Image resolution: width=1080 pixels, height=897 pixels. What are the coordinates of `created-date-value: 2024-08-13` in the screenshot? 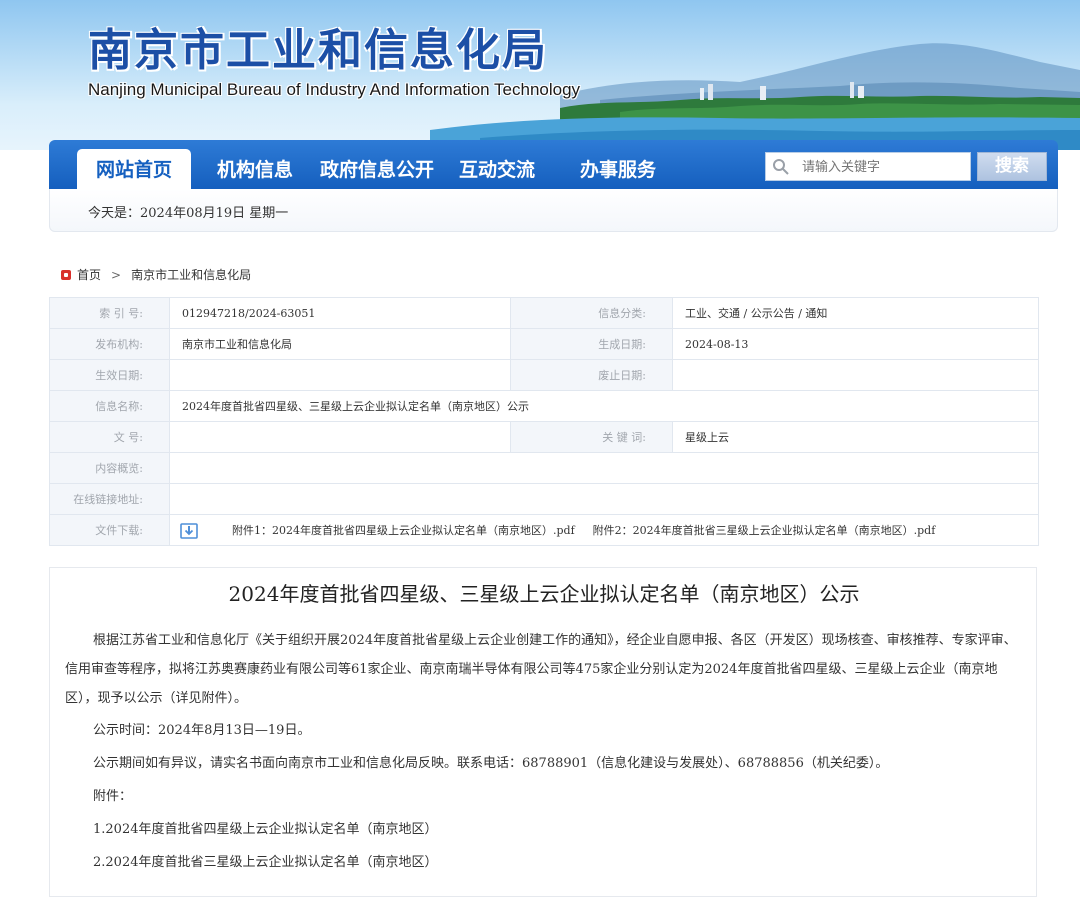 It's located at (855, 344).